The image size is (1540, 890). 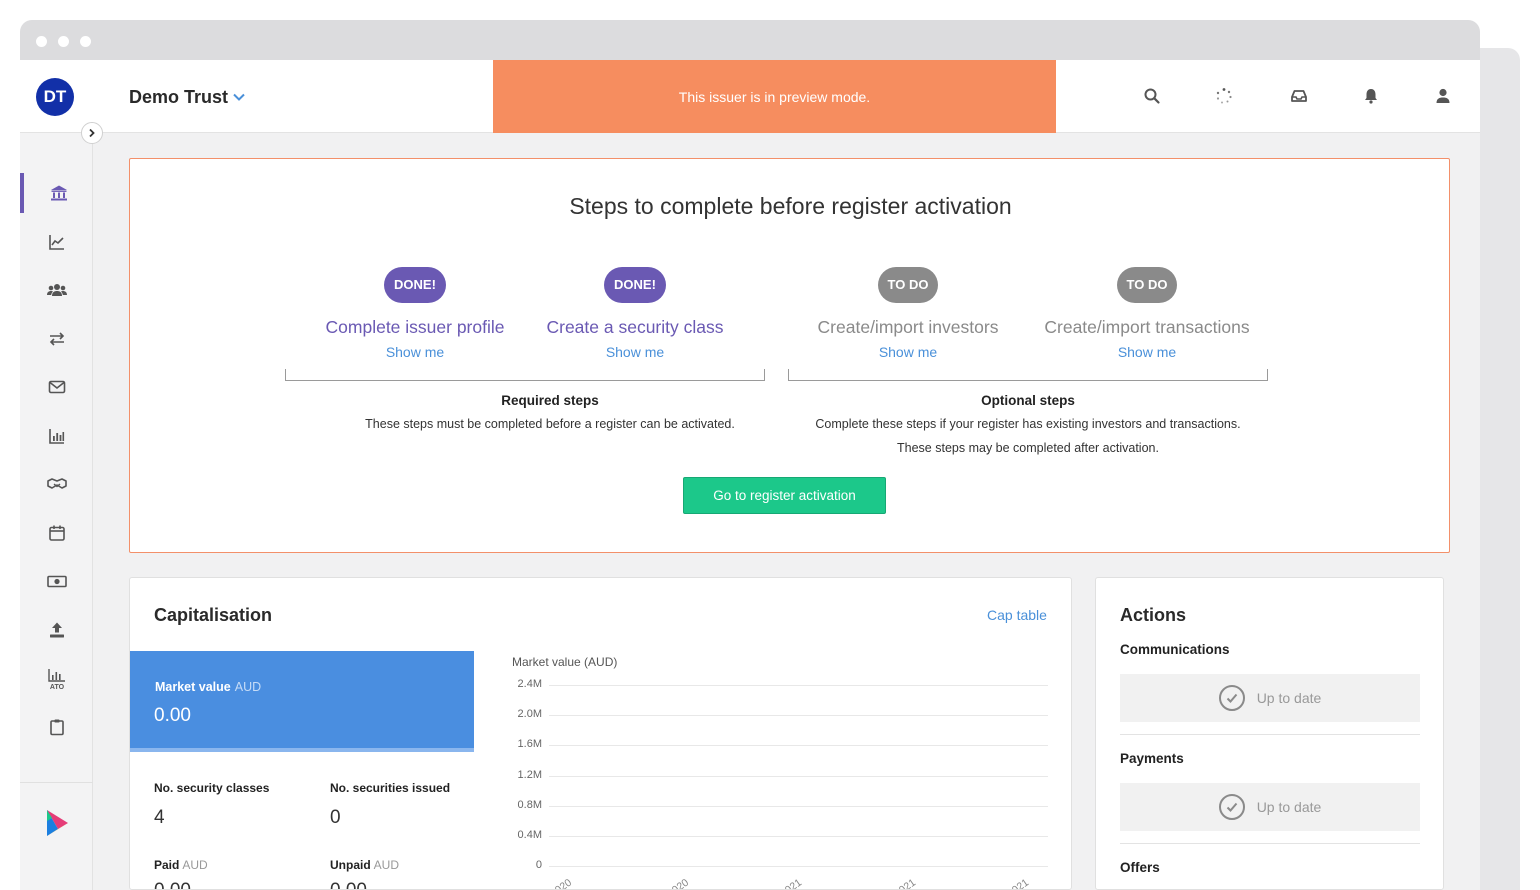 What do you see at coordinates (56, 484) in the screenshot?
I see `sidebar-item-offers` at bounding box center [56, 484].